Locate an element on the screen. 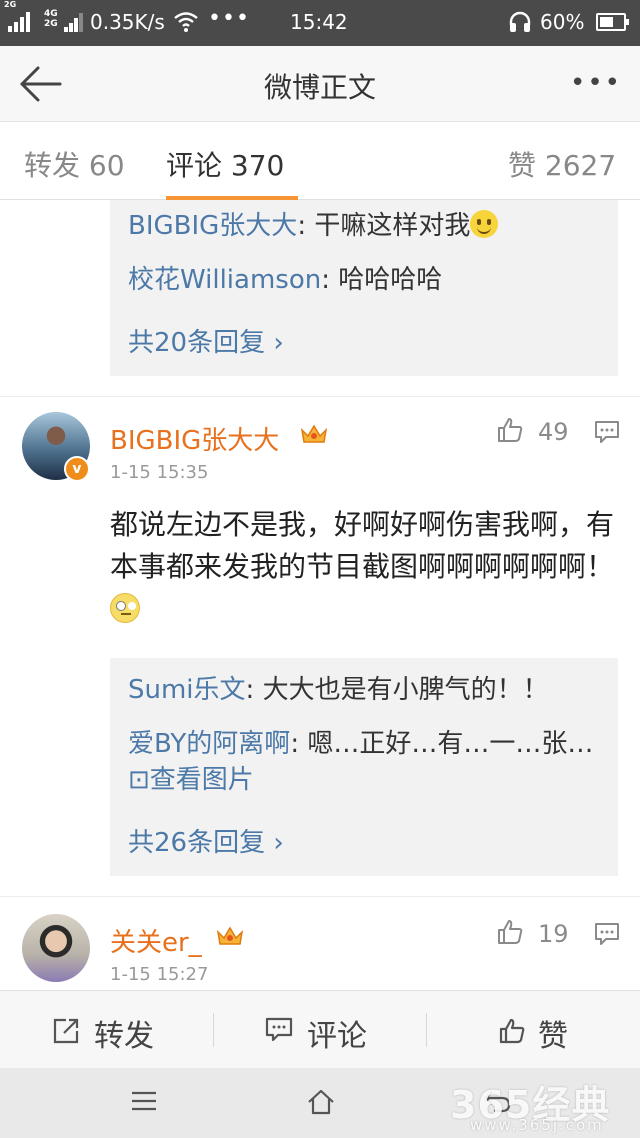 The image size is (640, 1138). watermark-url: www.365j.com is located at coordinates (537, 1125).